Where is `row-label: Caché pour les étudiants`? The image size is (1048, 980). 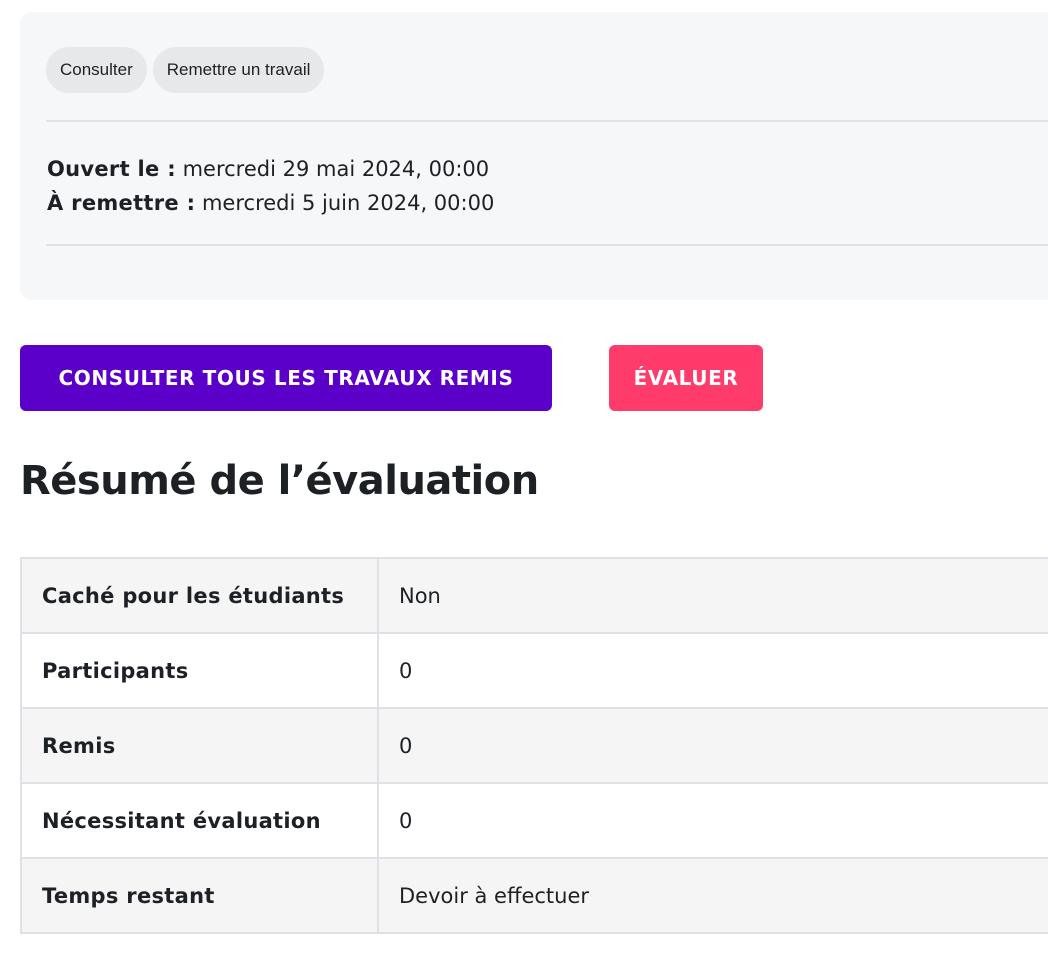
row-label: Caché pour les étudiants is located at coordinates (199, 595).